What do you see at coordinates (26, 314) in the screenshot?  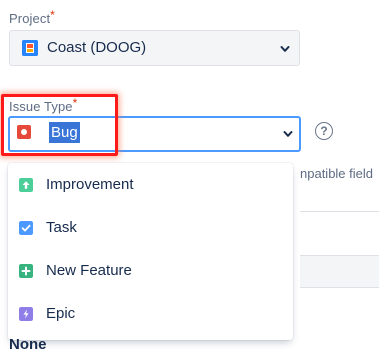 I see `epic-icon` at bounding box center [26, 314].